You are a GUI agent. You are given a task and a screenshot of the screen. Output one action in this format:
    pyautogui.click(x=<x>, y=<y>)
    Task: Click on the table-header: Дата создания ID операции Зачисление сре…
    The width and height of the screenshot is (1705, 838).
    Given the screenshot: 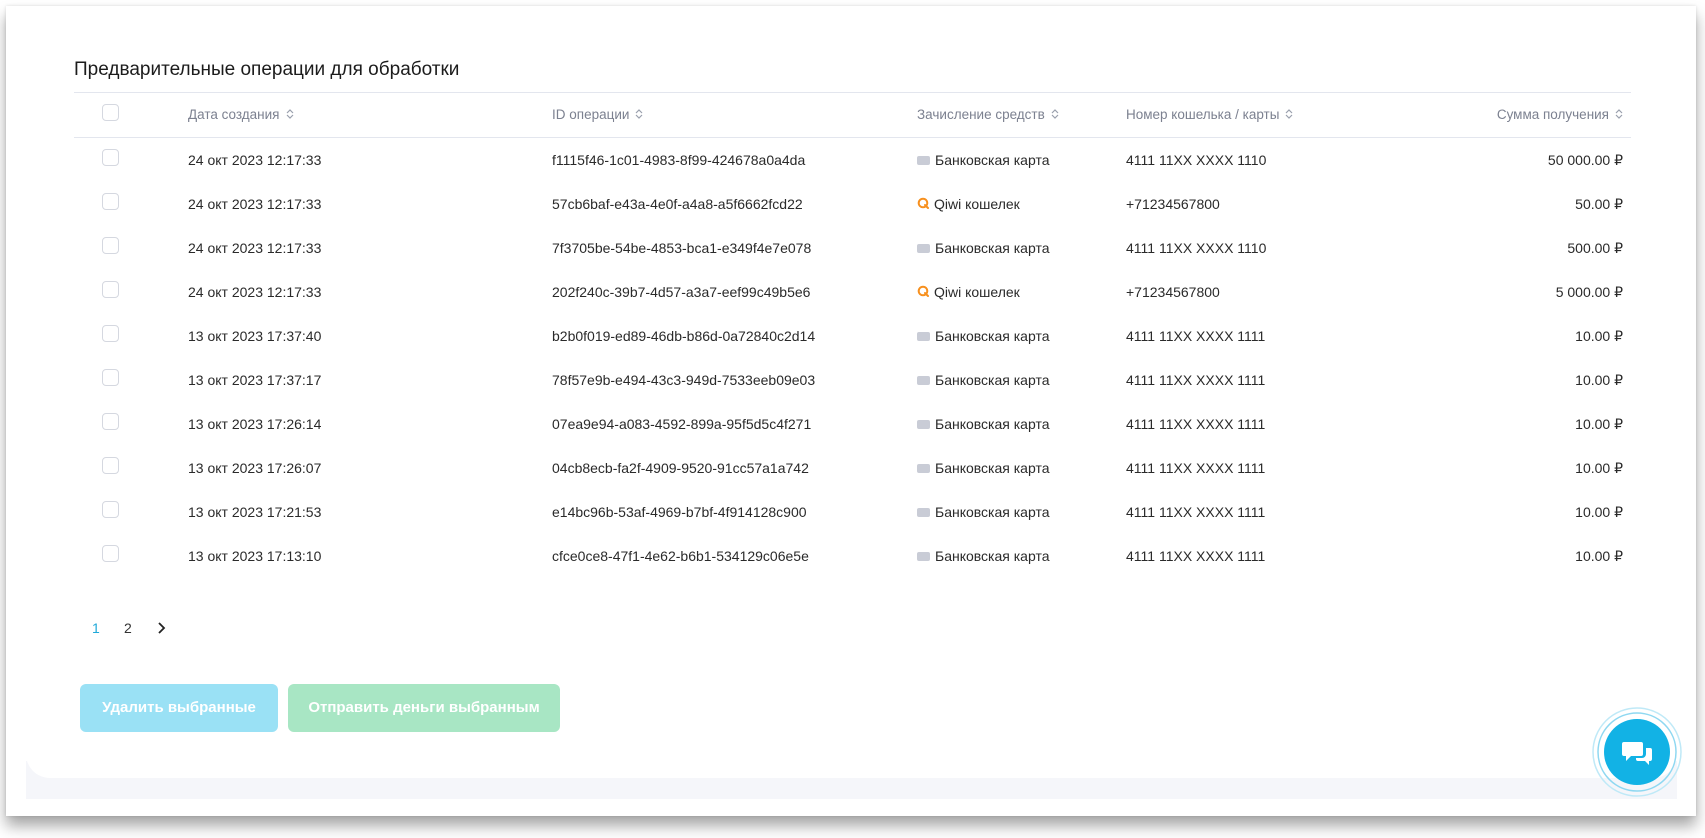 What is the action you would take?
    pyautogui.click(x=852, y=115)
    